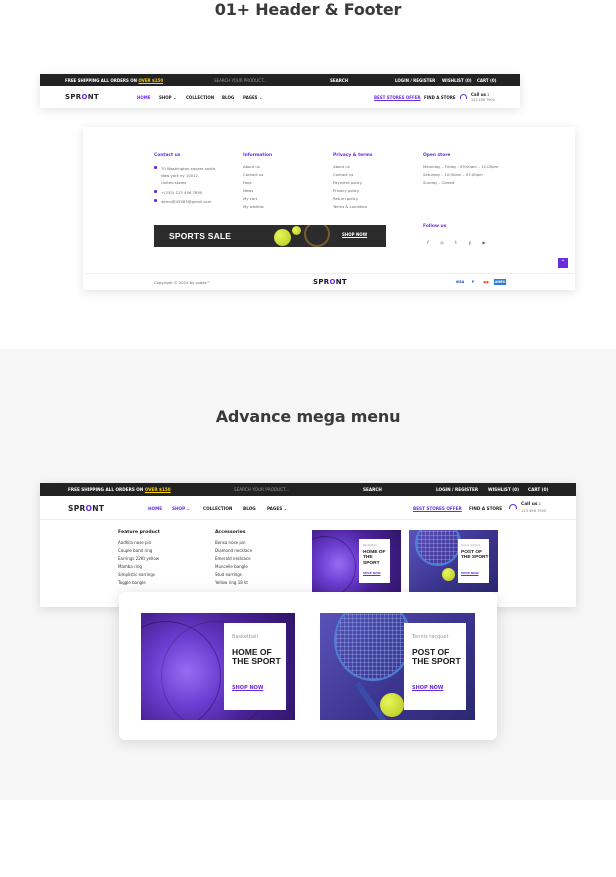 This screenshot has width=616, height=877. I want to click on banner-shop-button: SHOP NOW, so click(354, 234).